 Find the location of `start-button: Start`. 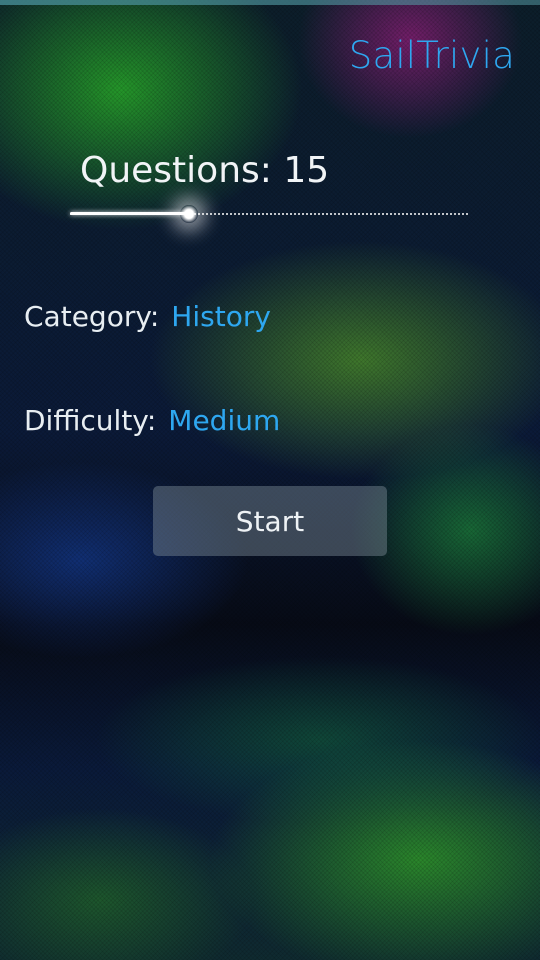

start-button: Start is located at coordinates (270, 521).